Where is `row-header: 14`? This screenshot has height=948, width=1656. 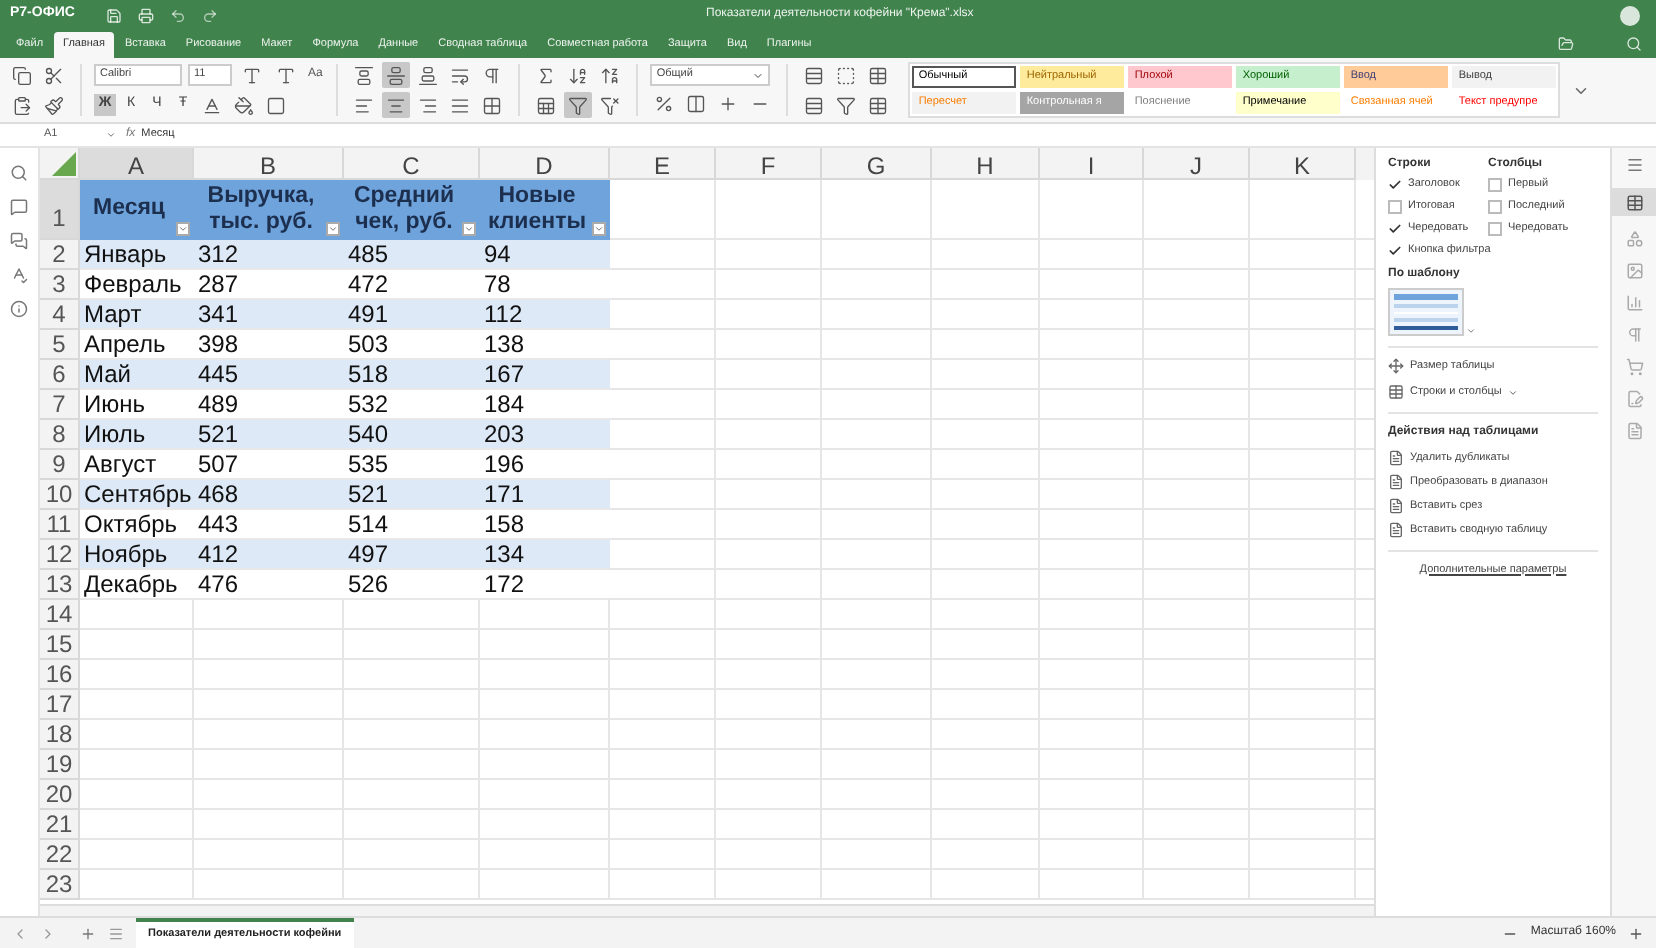 row-header: 14 is located at coordinates (60, 615).